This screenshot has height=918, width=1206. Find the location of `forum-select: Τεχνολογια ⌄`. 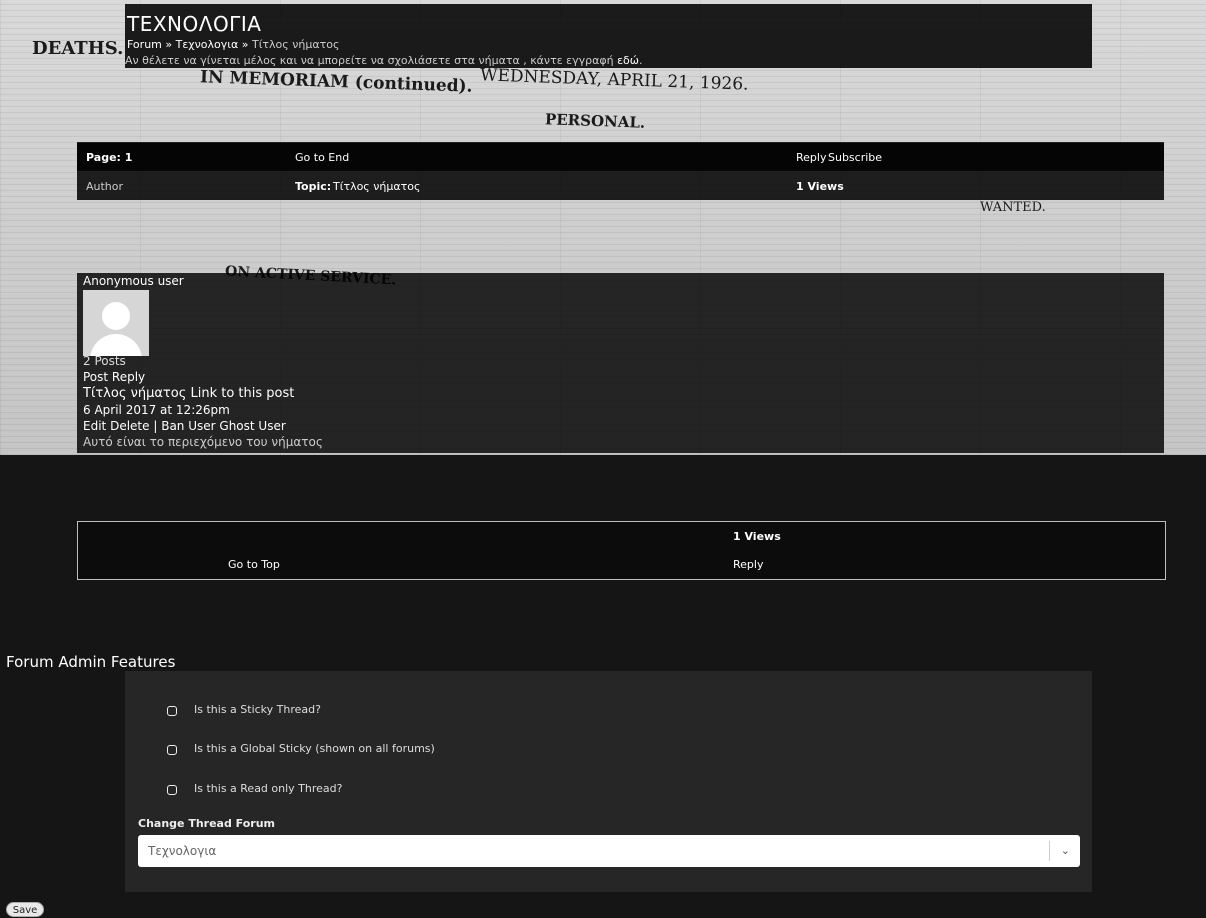

forum-select: Τεχνολογια ⌄ is located at coordinates (609, 851).